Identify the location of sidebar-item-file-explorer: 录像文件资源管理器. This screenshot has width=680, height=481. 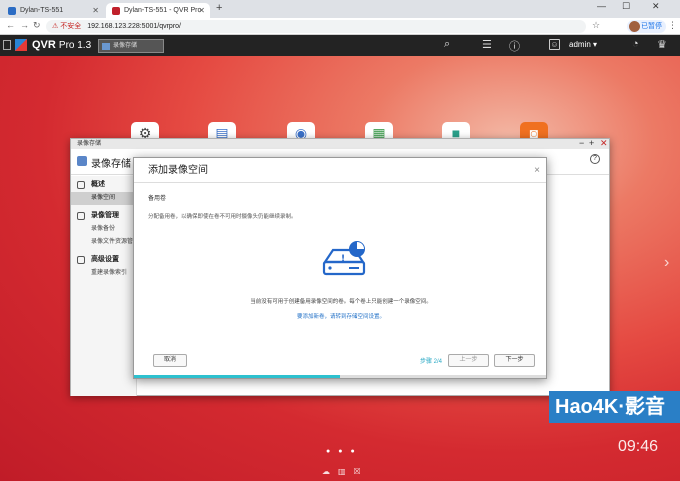
(103, 242).